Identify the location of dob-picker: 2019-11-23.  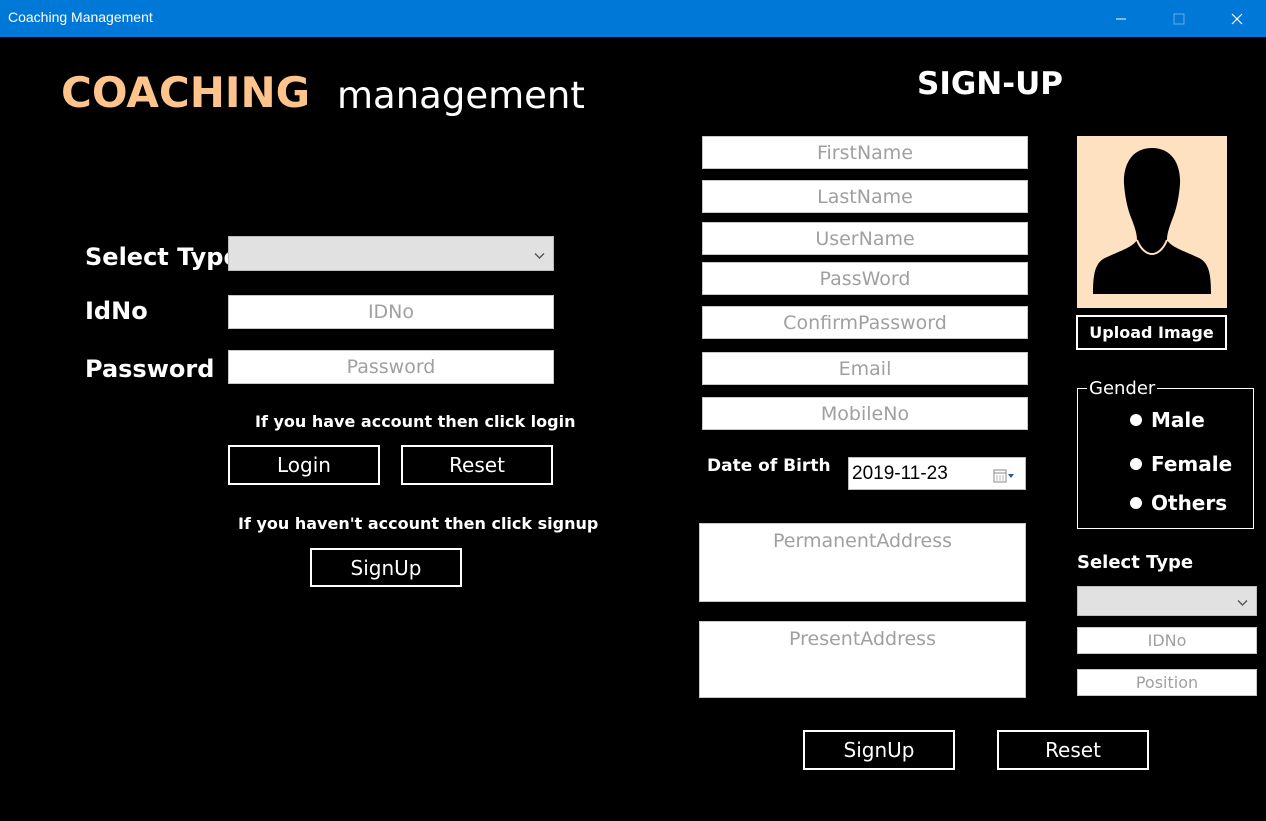
(937, 473).